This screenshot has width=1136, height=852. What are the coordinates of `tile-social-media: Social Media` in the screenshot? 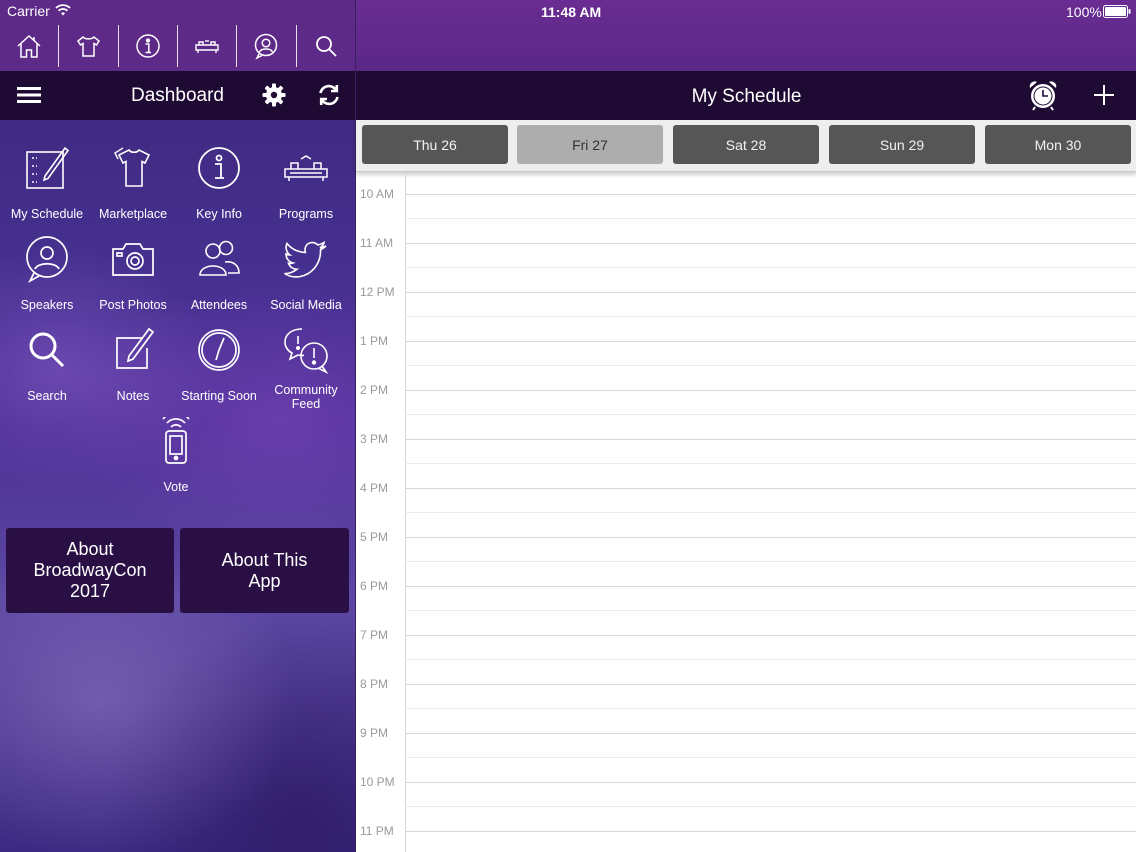 It's located at (306, 280).